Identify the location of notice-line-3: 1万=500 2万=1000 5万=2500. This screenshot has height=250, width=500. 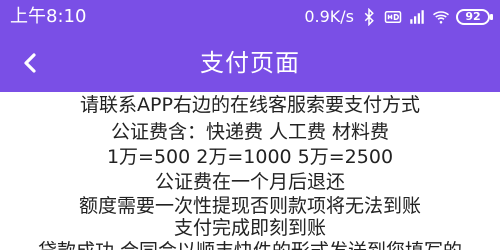
(250, 157).